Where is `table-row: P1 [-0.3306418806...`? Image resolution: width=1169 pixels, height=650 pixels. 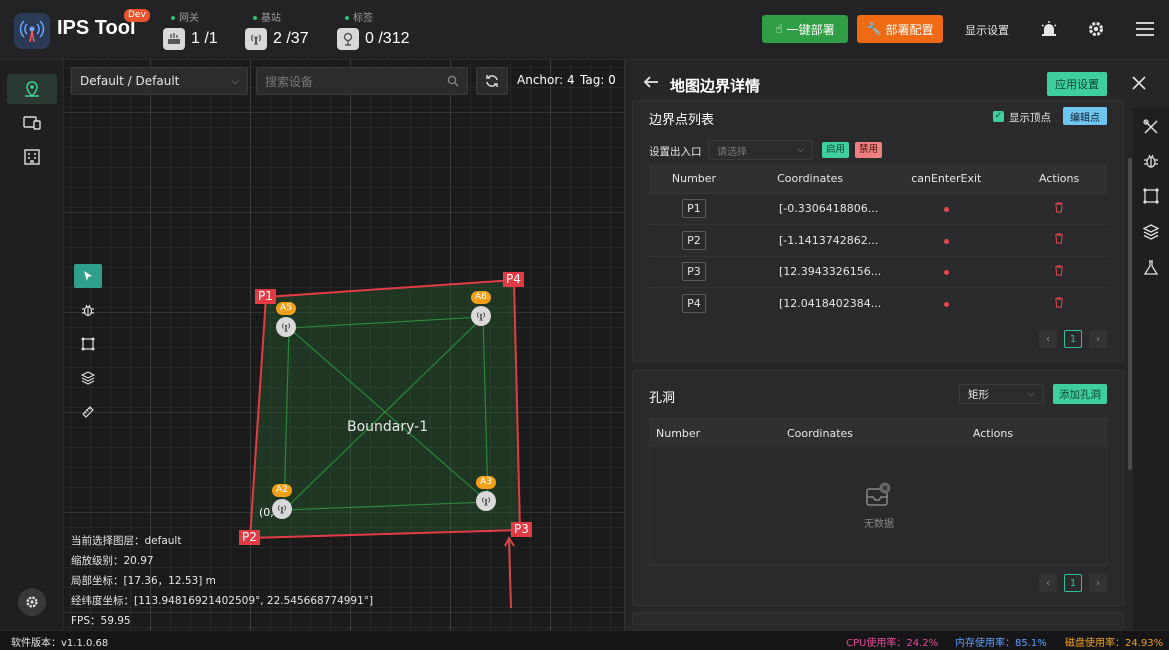 table-row: P1 [-0.3306418806... is located at coordinates (878, 208).